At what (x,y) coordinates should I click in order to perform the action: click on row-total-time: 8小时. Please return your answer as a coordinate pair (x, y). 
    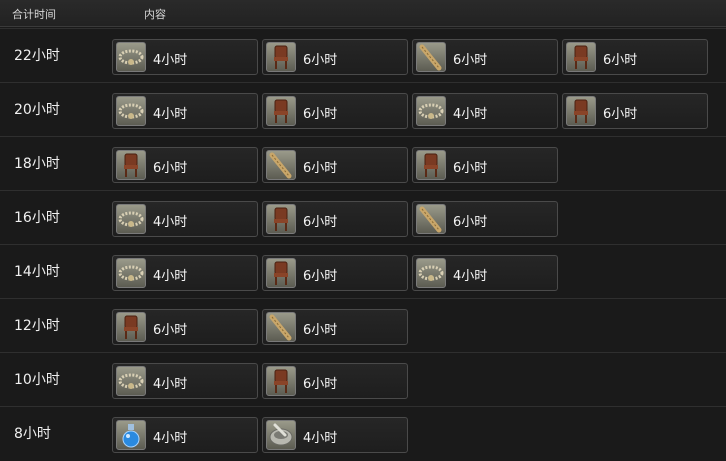
    Looking at the image, I should click on (32, 434).